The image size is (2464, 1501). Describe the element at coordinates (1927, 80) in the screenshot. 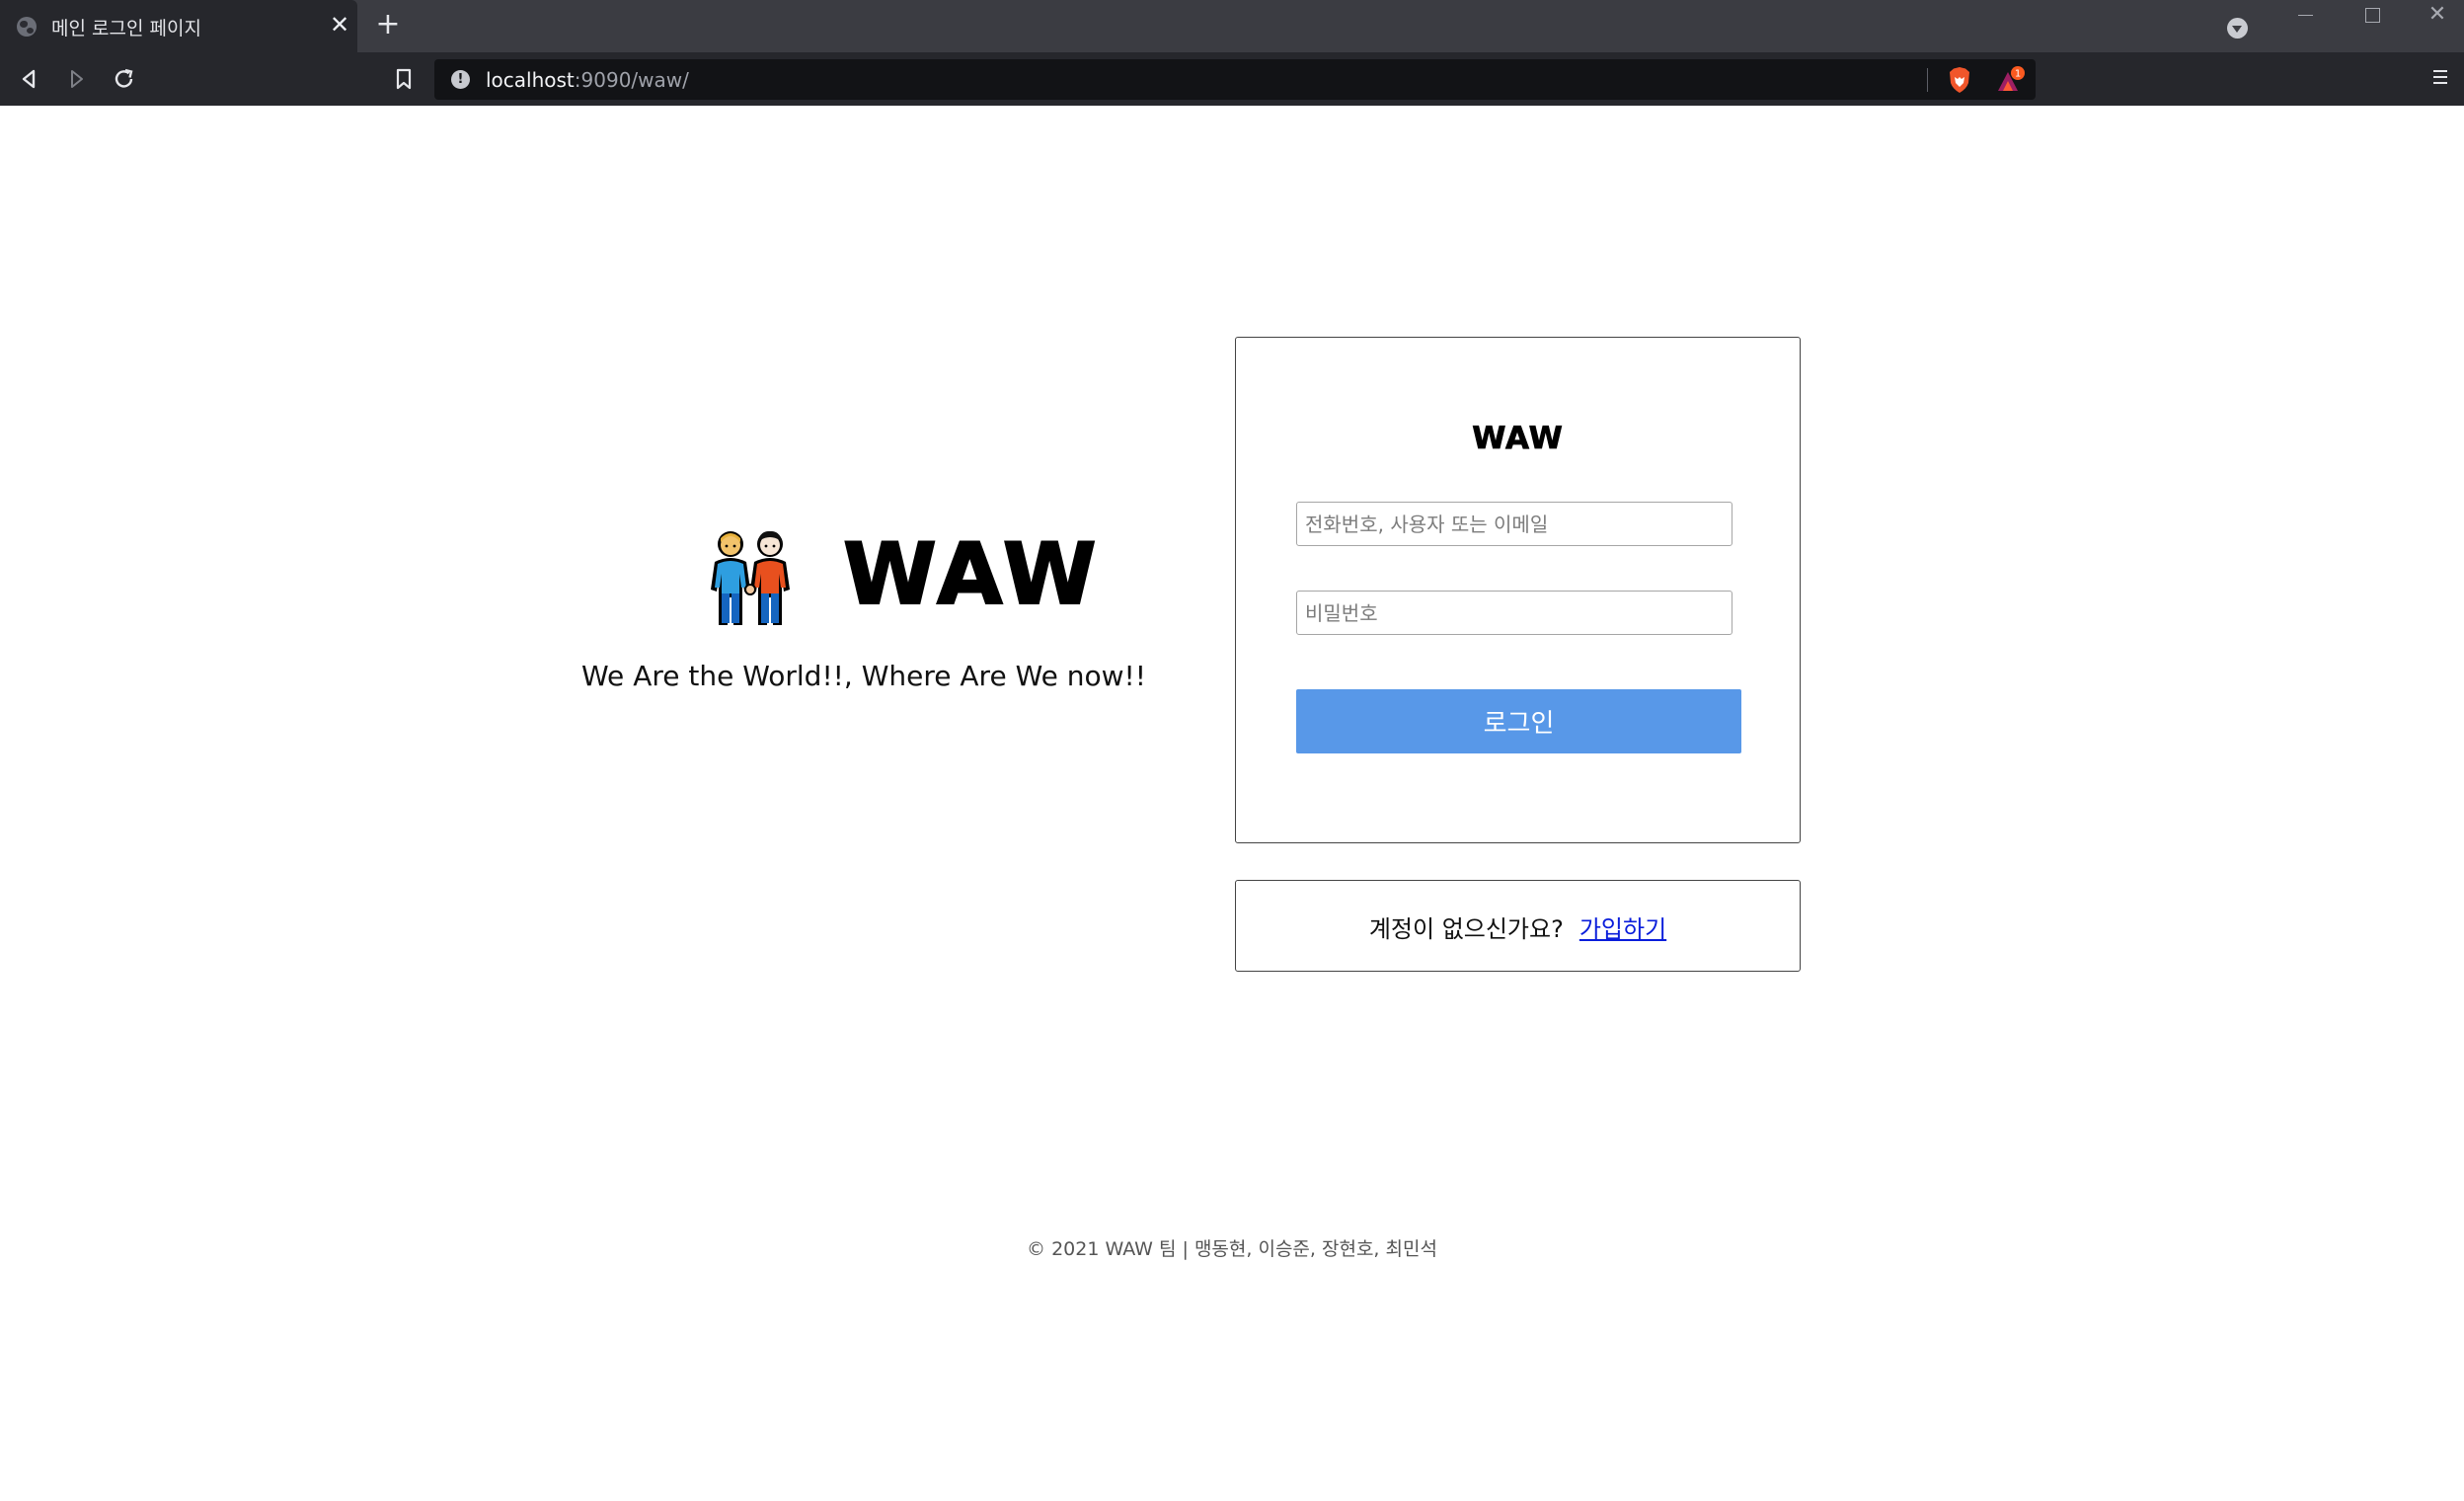

I see `address-bar-divider` at that location.